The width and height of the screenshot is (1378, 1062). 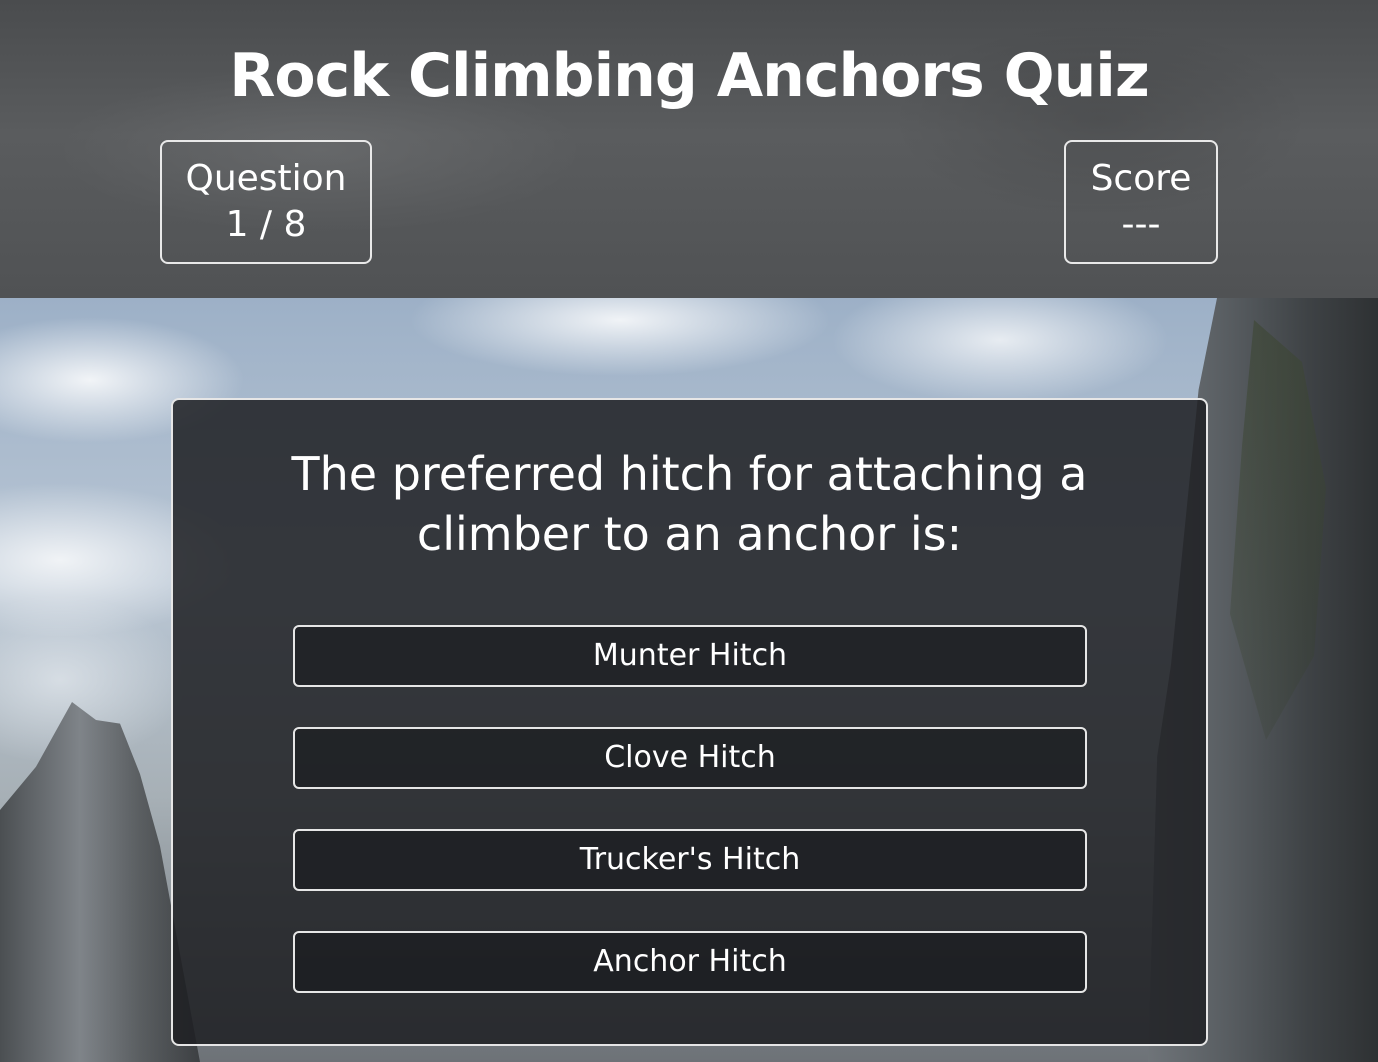 What do you see at coordinates (1141, 202) in the screenshot?
I see `score-box: Score ---` at bounding box center [1141, 202].